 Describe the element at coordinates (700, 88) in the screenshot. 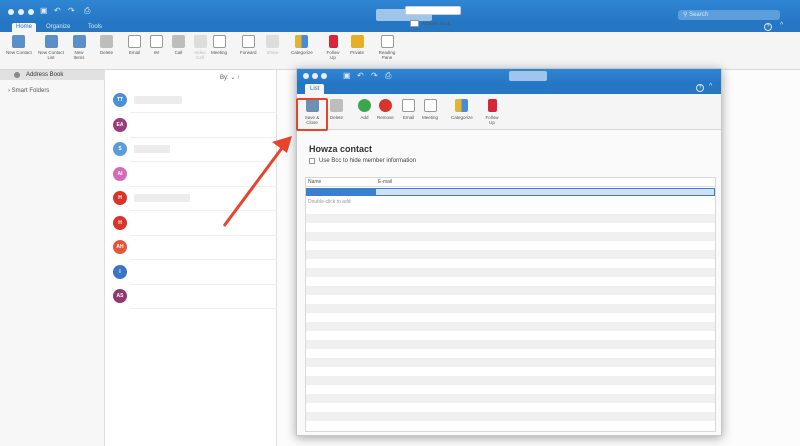

I see `dialog-help-button: ?` at that location.